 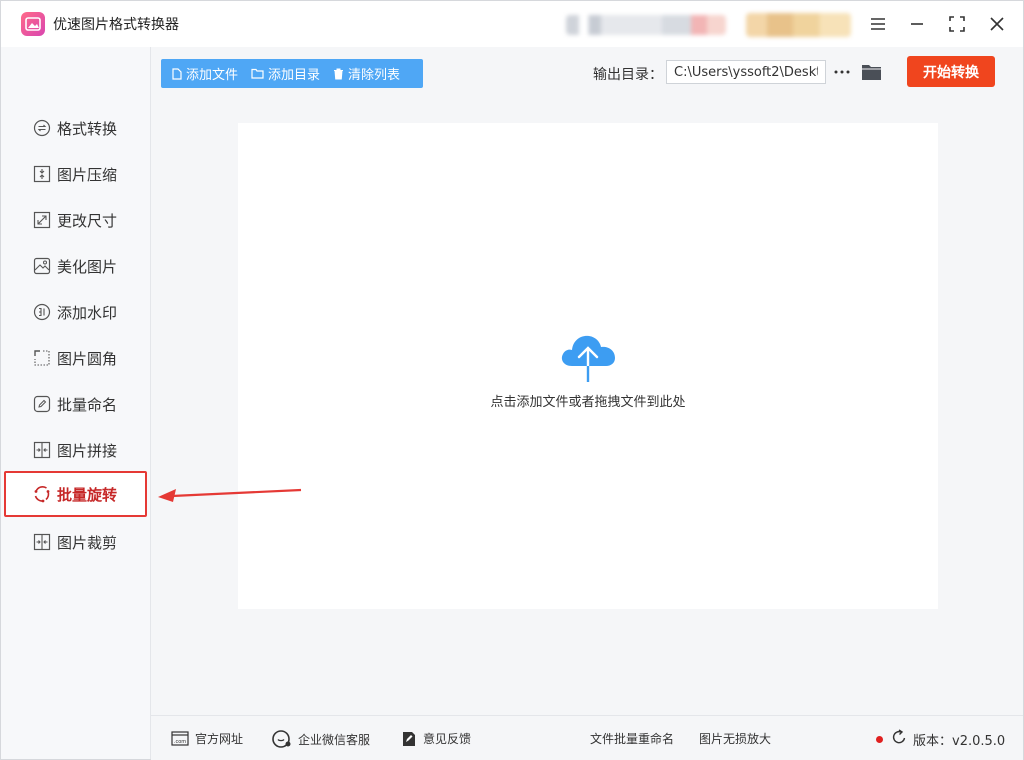 What do you see at coordinates (212, 75) in the screenshot?
I see `add-file-label: 添加文件` at bounding box center [212, 75].